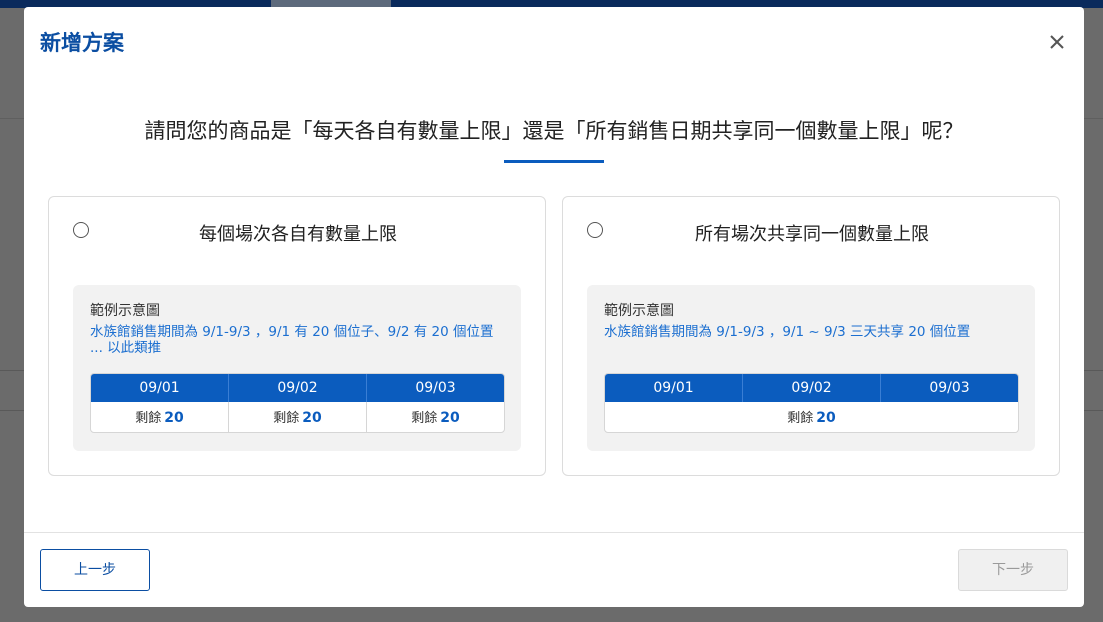 The image size is (1103, 622). Describe the element at coordinates (1013, 570) in the screenshot. I see `next-step-button: 下一步` at that location.